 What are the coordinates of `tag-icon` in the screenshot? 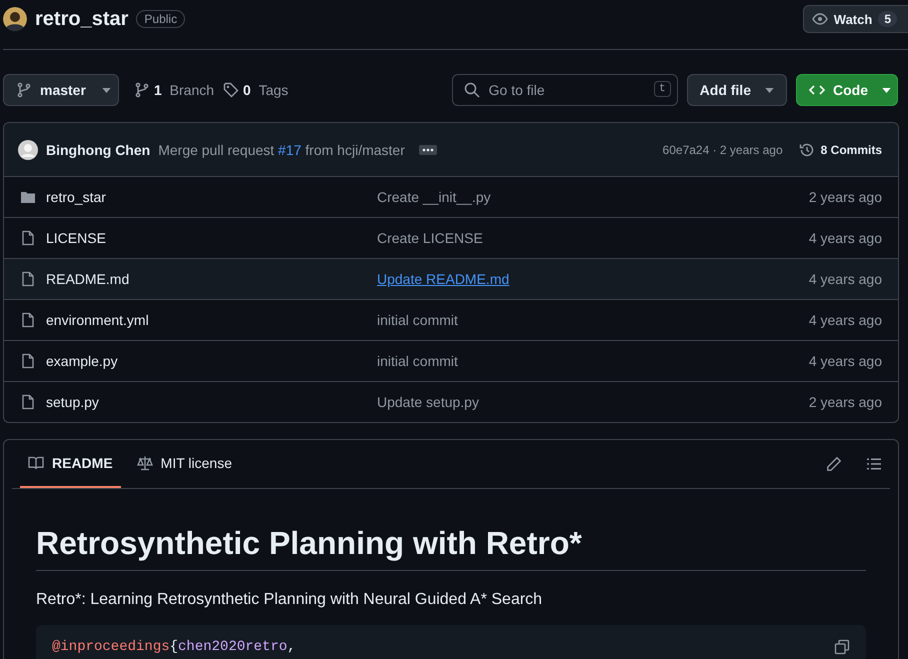 It's located at (231, 90).